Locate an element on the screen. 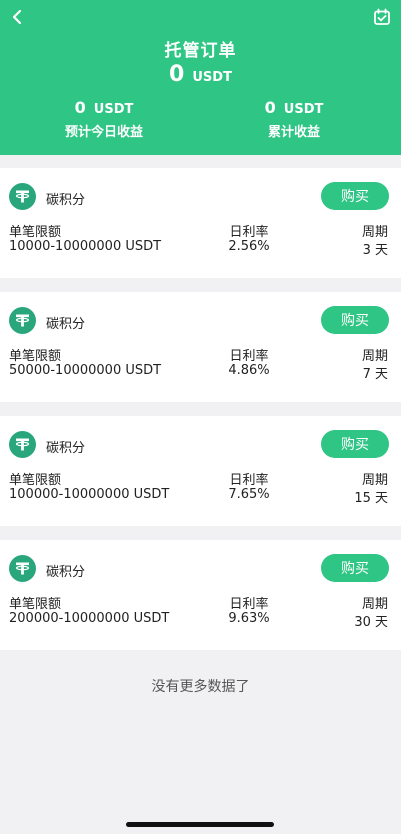 The image size is (401, 834). total-amount: 0 USDT is located at coordinates (200, 74).